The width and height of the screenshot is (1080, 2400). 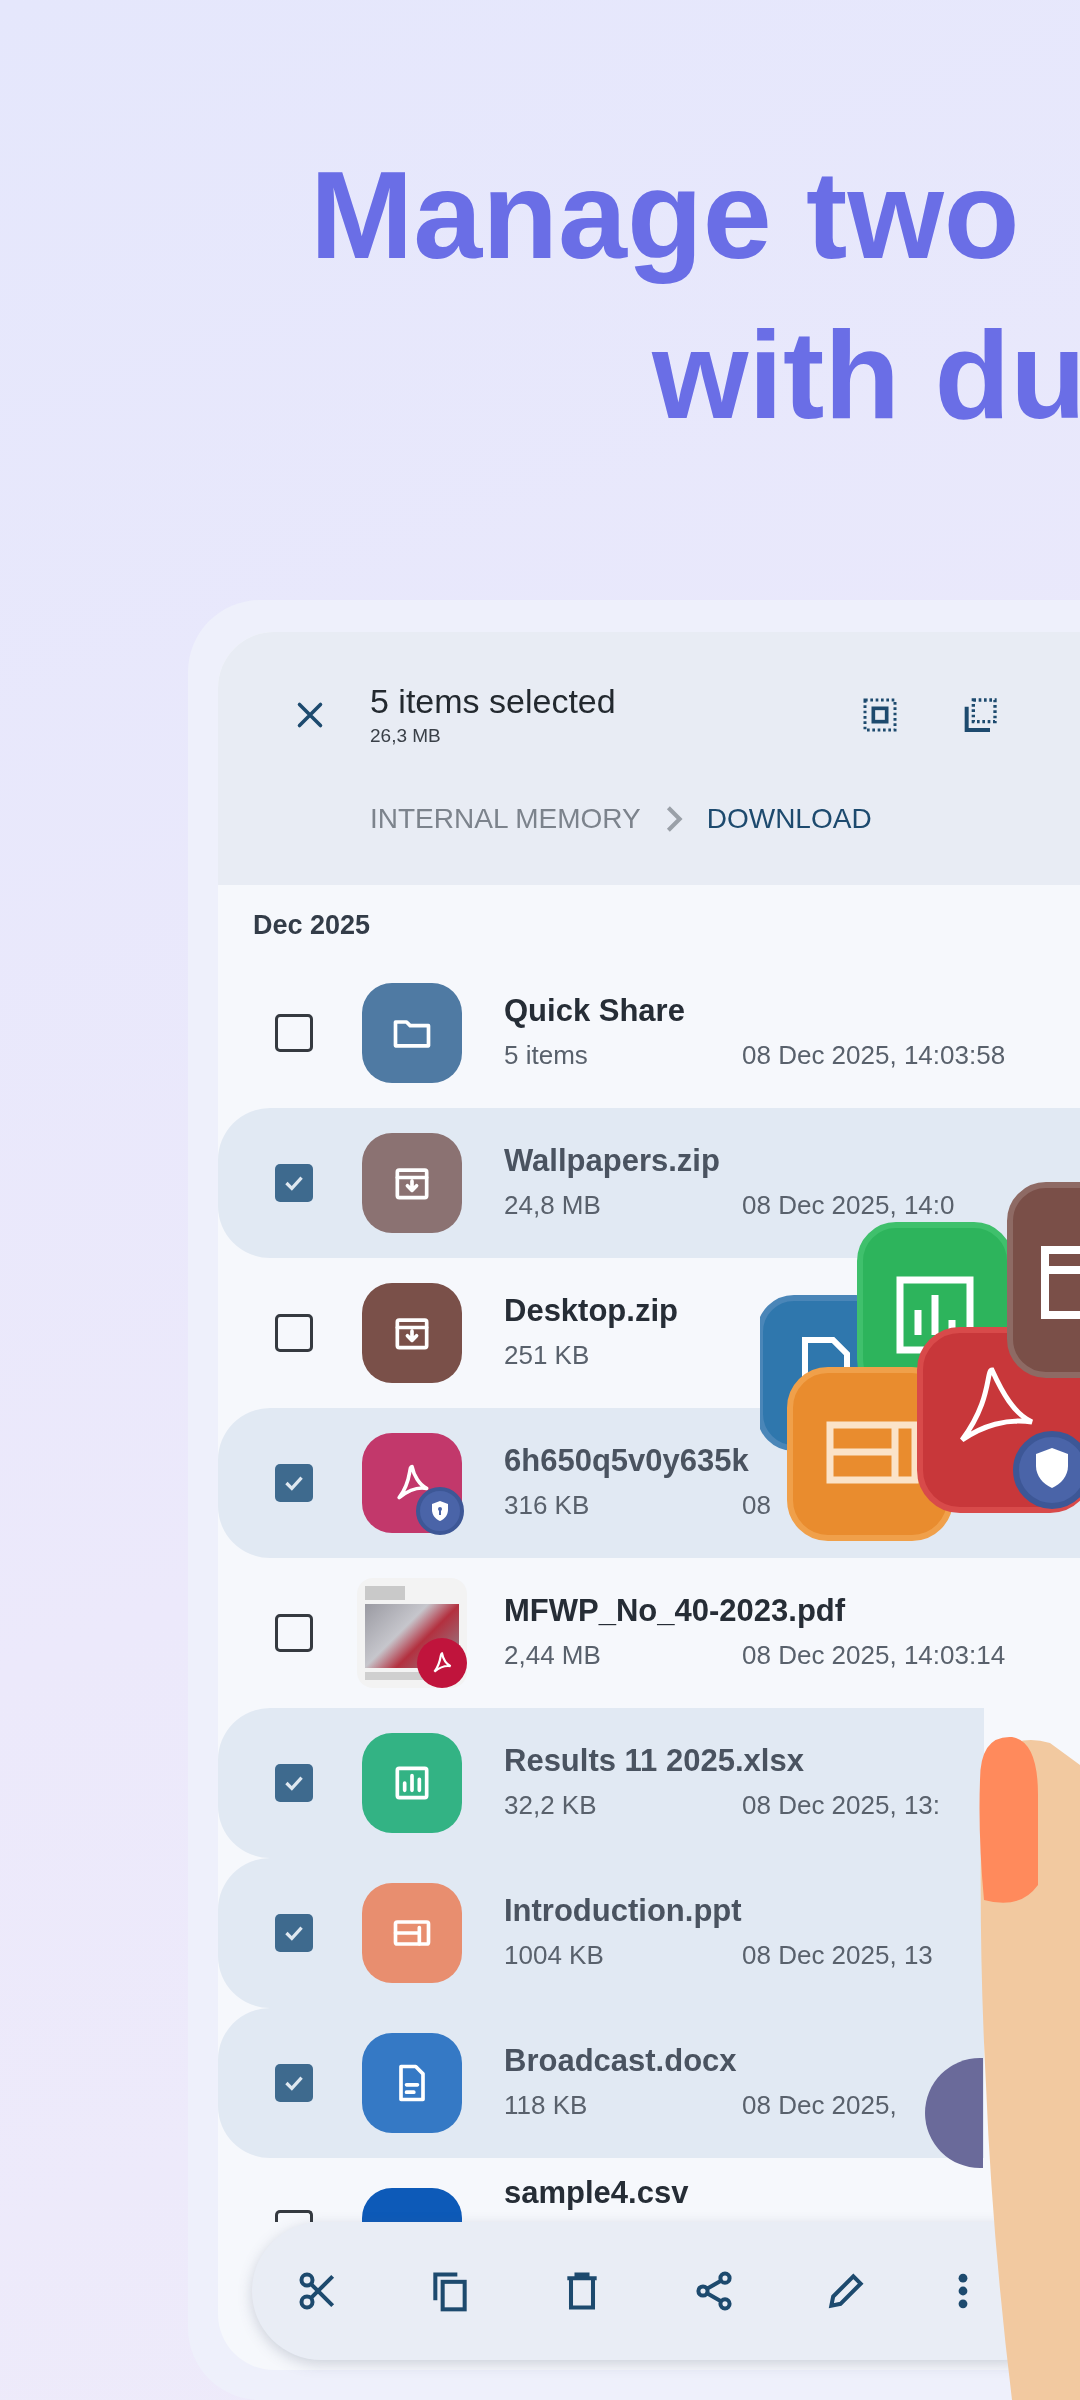 I want to click on file-size: 24,8 MB, so click(x=553, y=1205).